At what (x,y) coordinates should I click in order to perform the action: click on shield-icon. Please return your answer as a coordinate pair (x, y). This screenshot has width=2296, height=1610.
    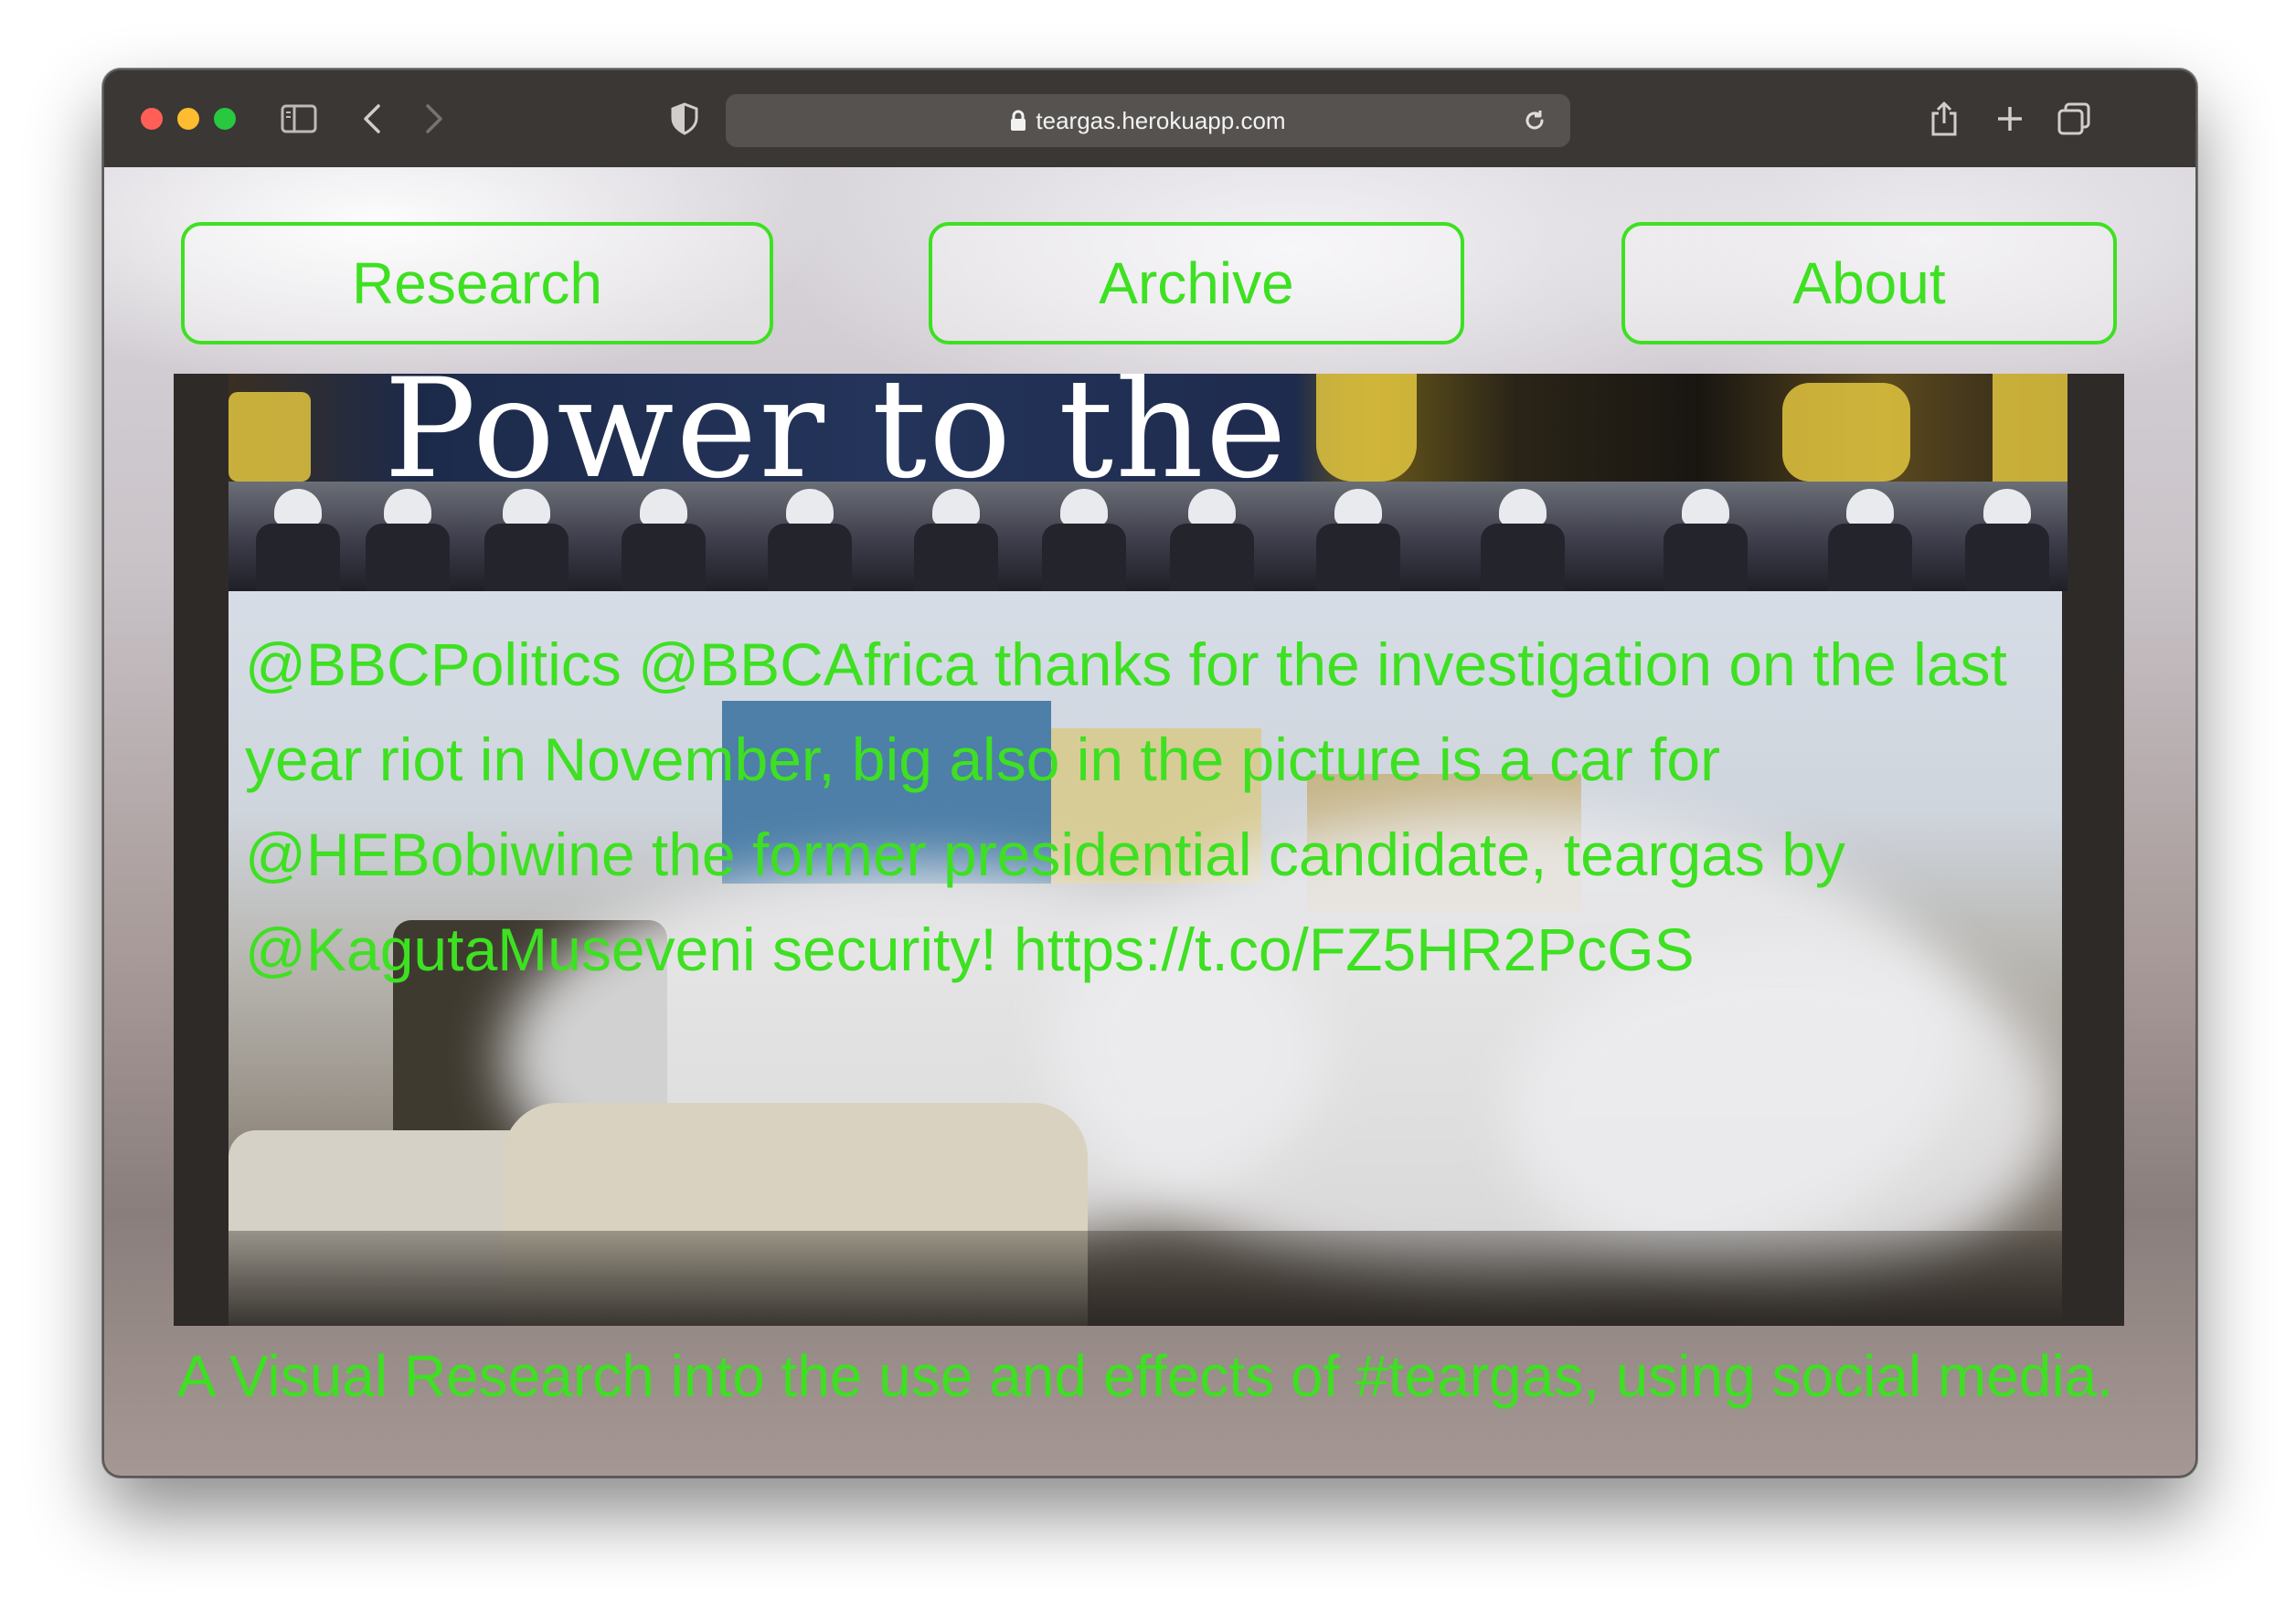
    Looking at the image, I should click on (685, 119).